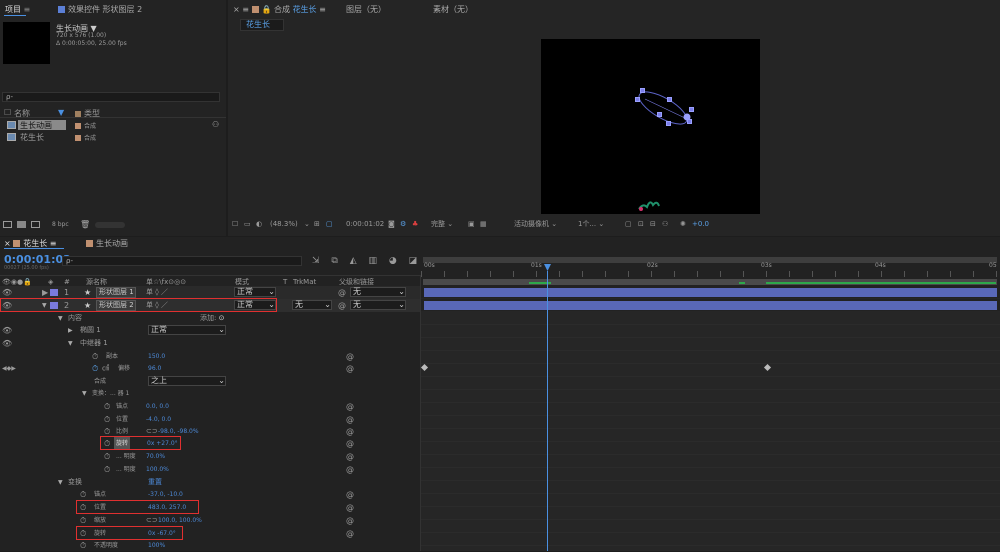  Describe the element at coordinates (262, 25) in the screenshot. I see `comp-subtab: 花生长` at that location.